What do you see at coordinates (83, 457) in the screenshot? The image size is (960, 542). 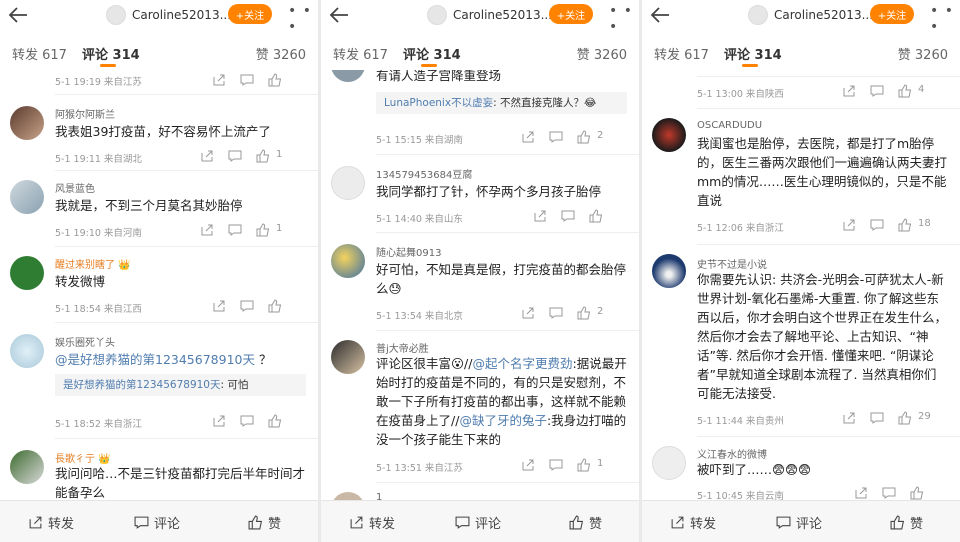 I see `commenter-name: 長歌彳亍 👑` at bounding box center [83, 457].